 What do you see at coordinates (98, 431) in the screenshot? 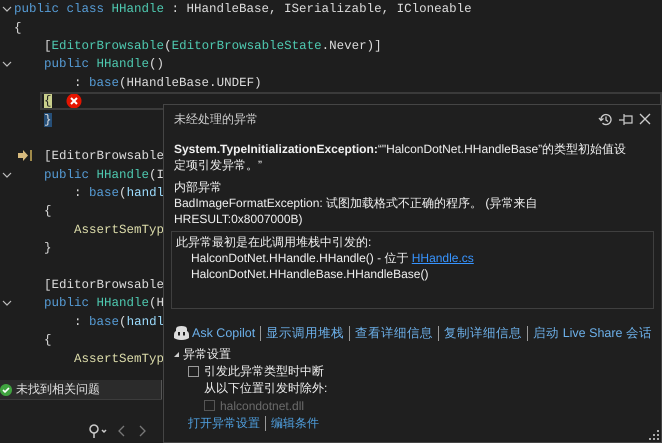
I see `search-icon` at bounding box center [98, 431].